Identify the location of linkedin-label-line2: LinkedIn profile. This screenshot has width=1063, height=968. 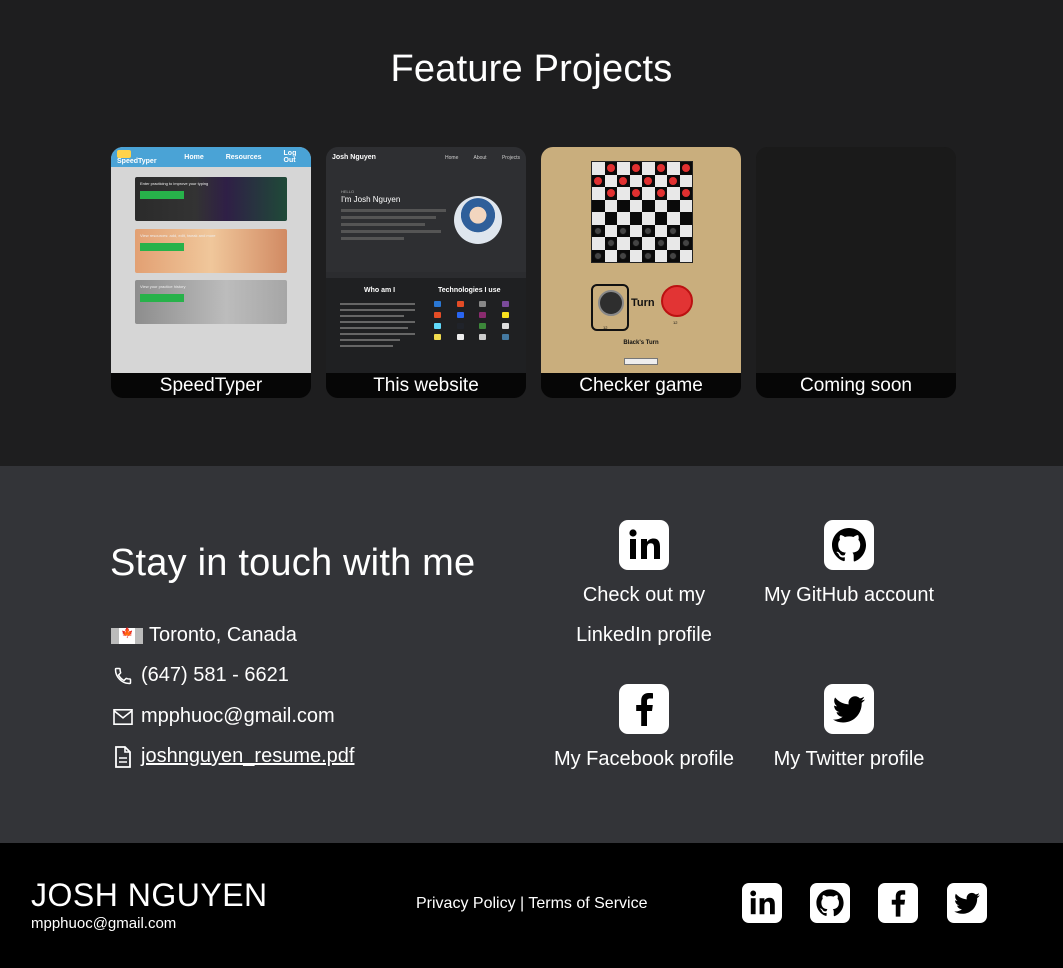
(644, 635).